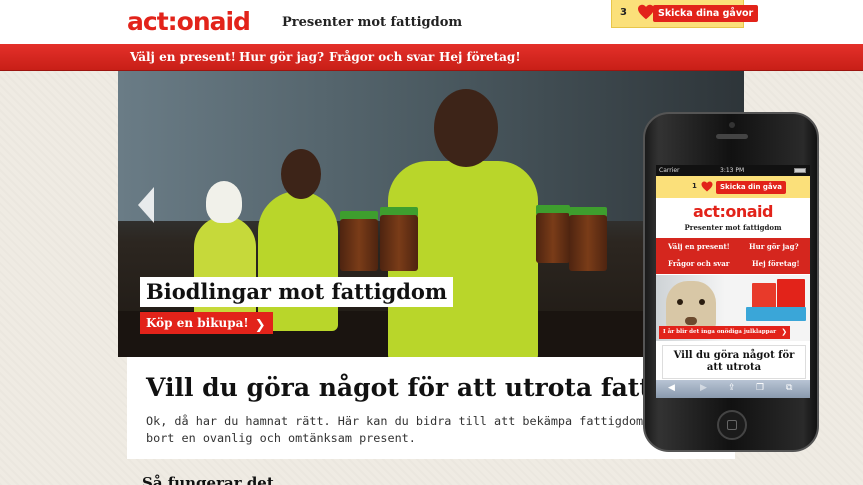 Image resolution: width=863 pixels, height=485 pixels. What do you see at coordinates (189, 21) in the screenshot?
I see `actionaid-logo: act:onaid` at bounding box center [189, 21].